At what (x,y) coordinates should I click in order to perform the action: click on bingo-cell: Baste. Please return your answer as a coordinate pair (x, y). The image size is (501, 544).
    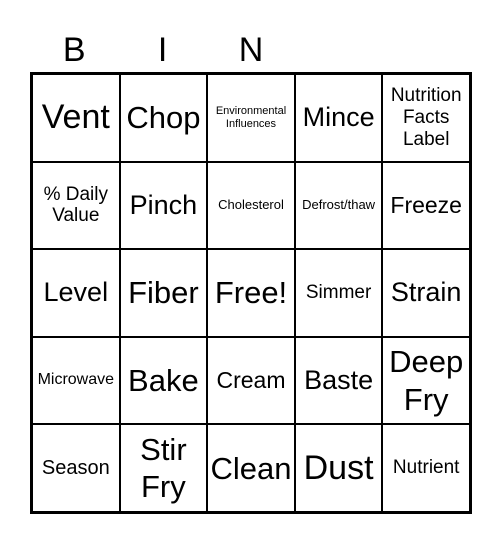
    Looking at the image, I should click on (338, 380).